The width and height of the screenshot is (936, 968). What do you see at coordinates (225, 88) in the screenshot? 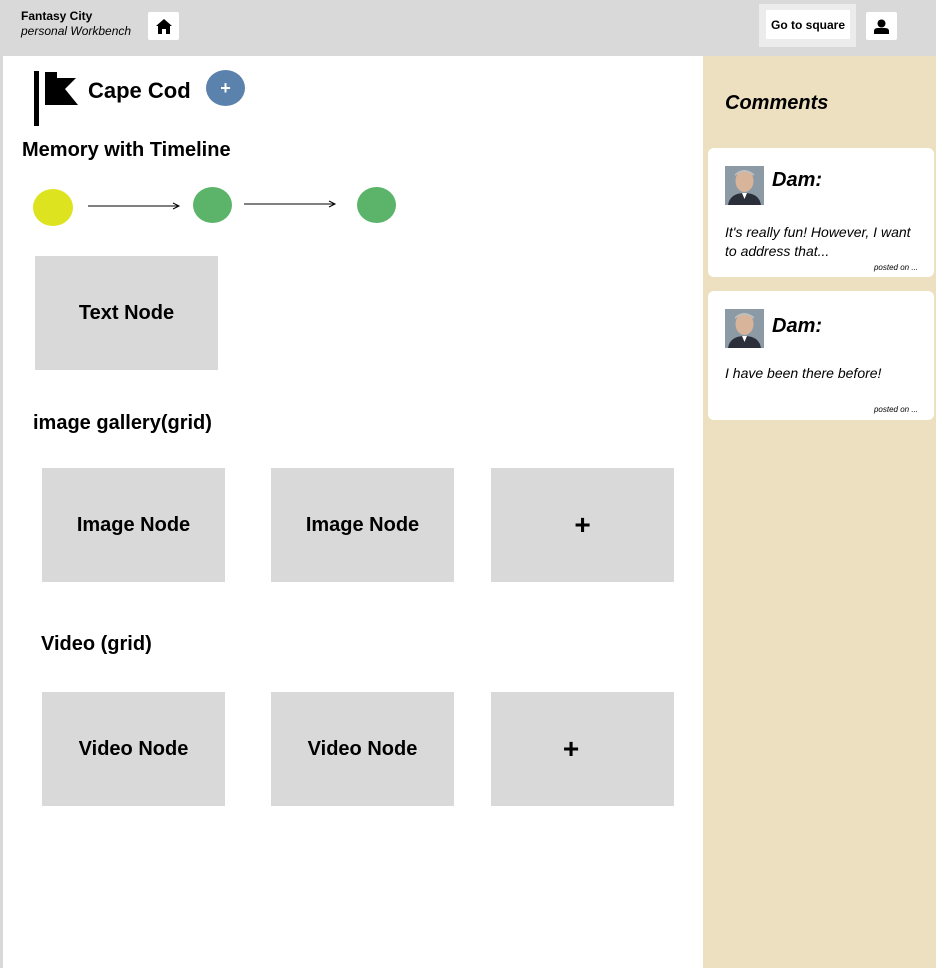
I see `add-button: +` at bounding box center [225, 88].